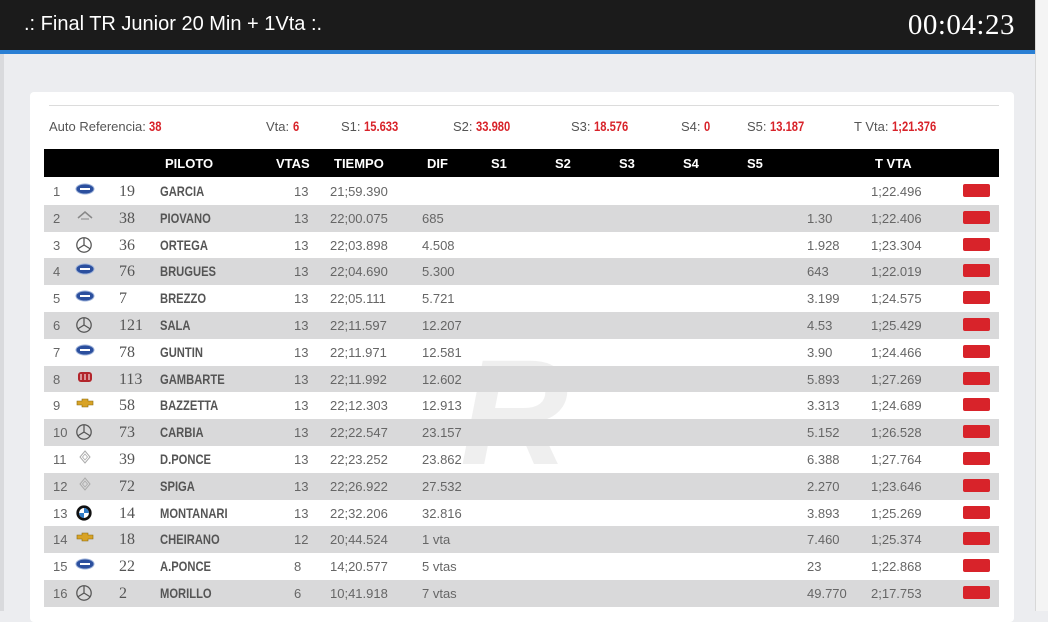 This screenshot has height=622, width=1048. What do you see at coordinates (757, 126) in the screenshot?
I see `s5-label: S5:` at bounding box center [757, 126].